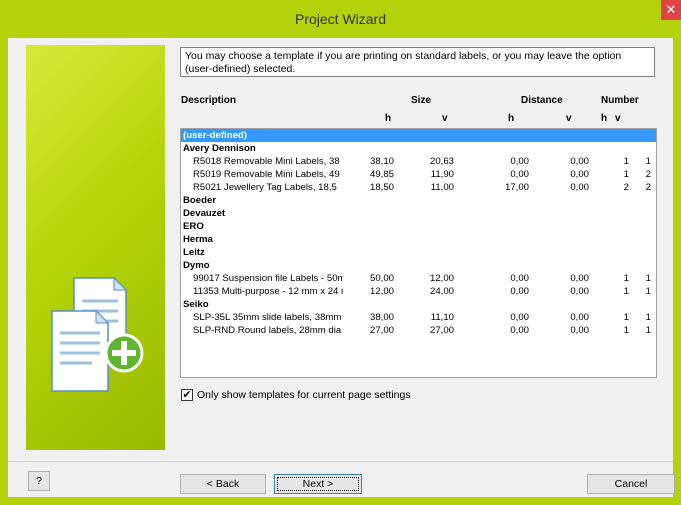 This screenshot has width=681, height=505. What do you see at coordinates (381, 278) in the screenshot?
I see `row-size-h: 50,00` at bounding box center [381, 278].